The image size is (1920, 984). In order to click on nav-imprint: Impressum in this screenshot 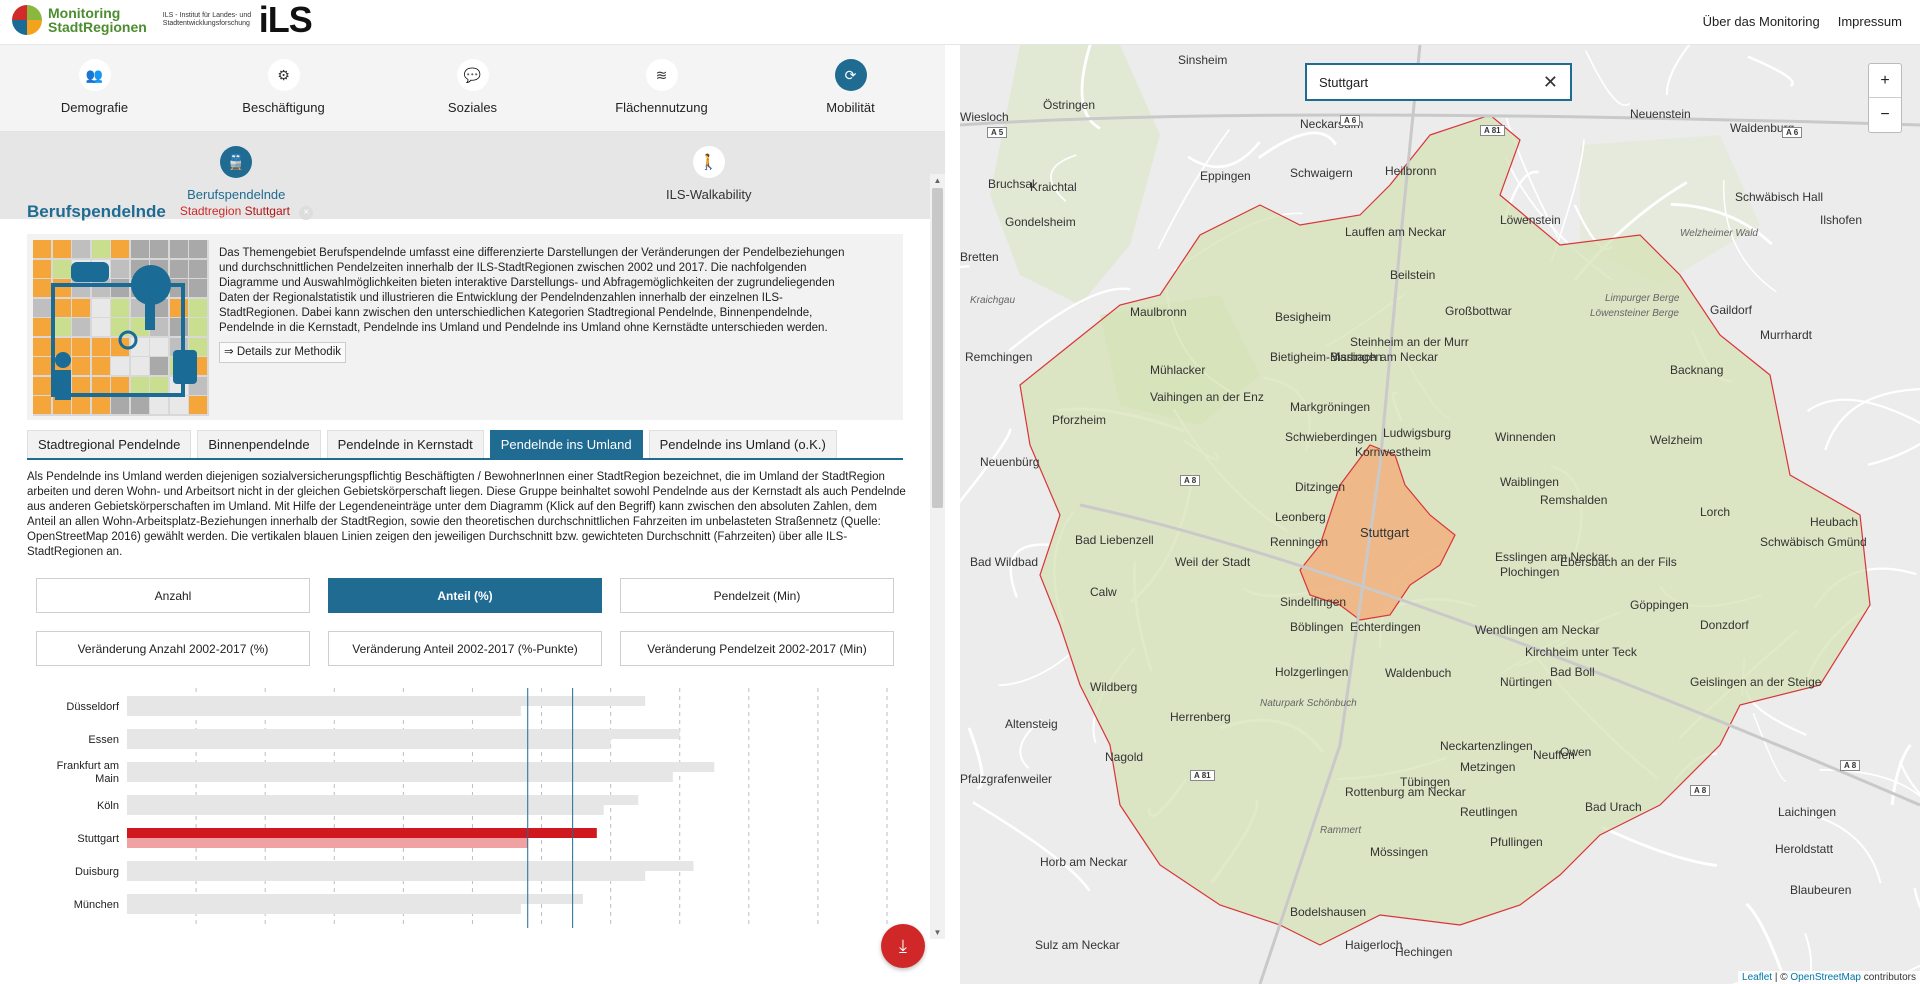, I will do `click(1870, 21)`.